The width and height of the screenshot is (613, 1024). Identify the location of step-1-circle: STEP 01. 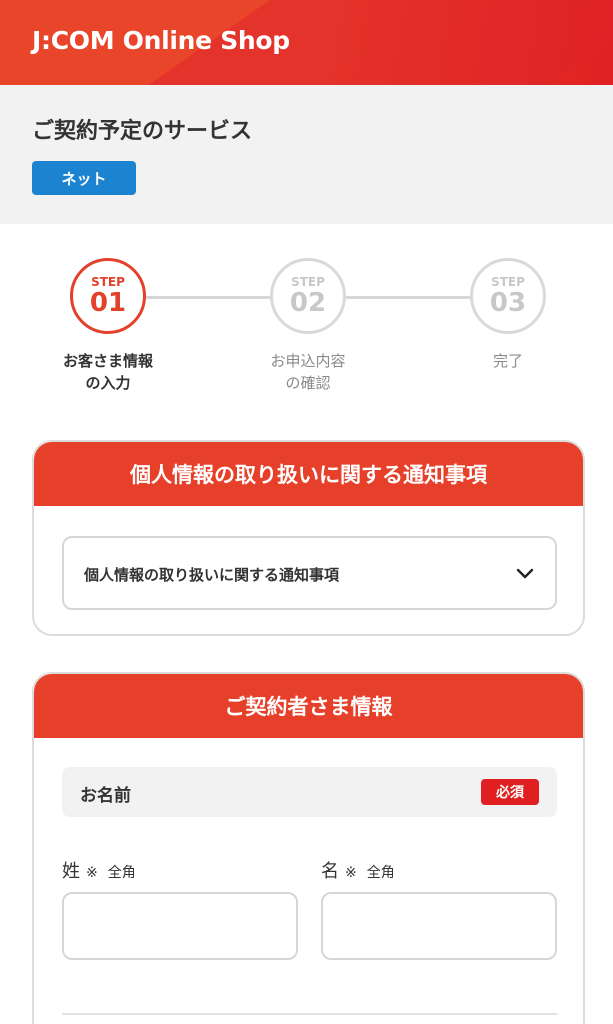
(108, 296).